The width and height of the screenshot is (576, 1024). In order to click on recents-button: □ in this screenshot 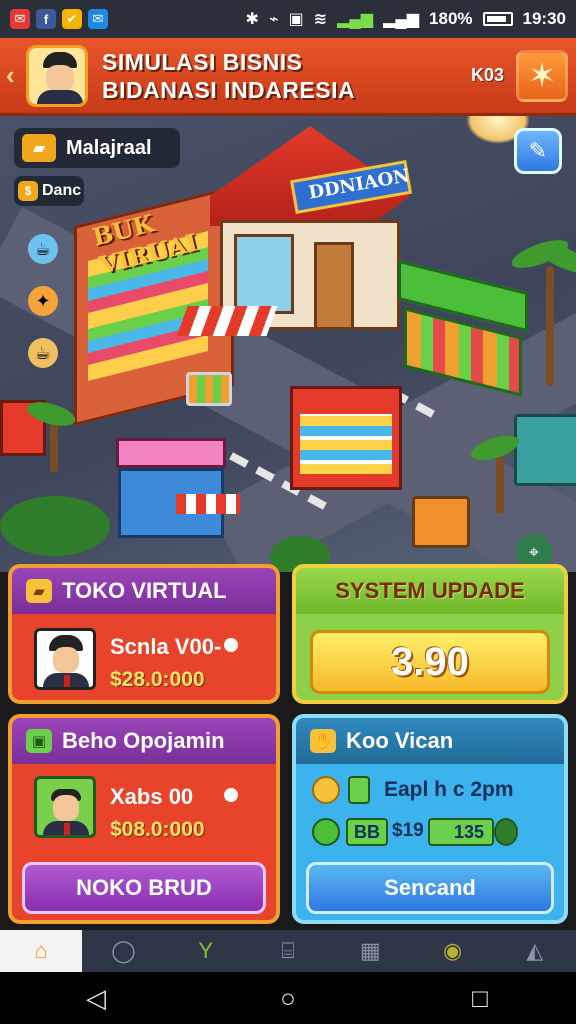, I will do `click(480, 998)`.